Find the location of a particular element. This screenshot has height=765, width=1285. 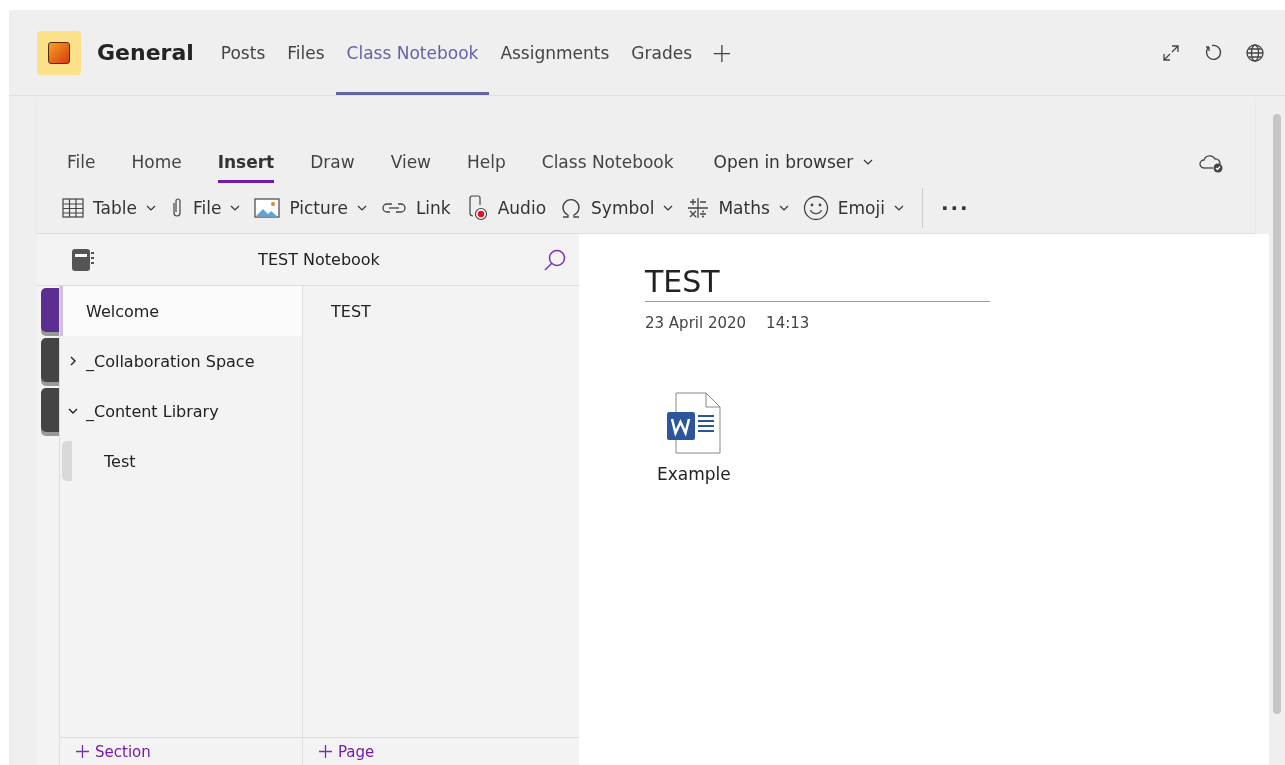

insert-tool-button: Link is located at coordinates (415, 208).